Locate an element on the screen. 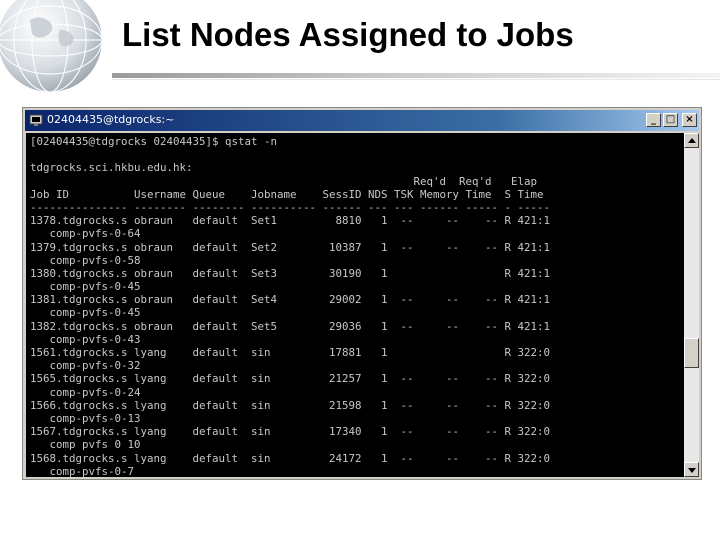  terminal-line: comp-pvfs-0-13 is located at coordinates (85, 418).